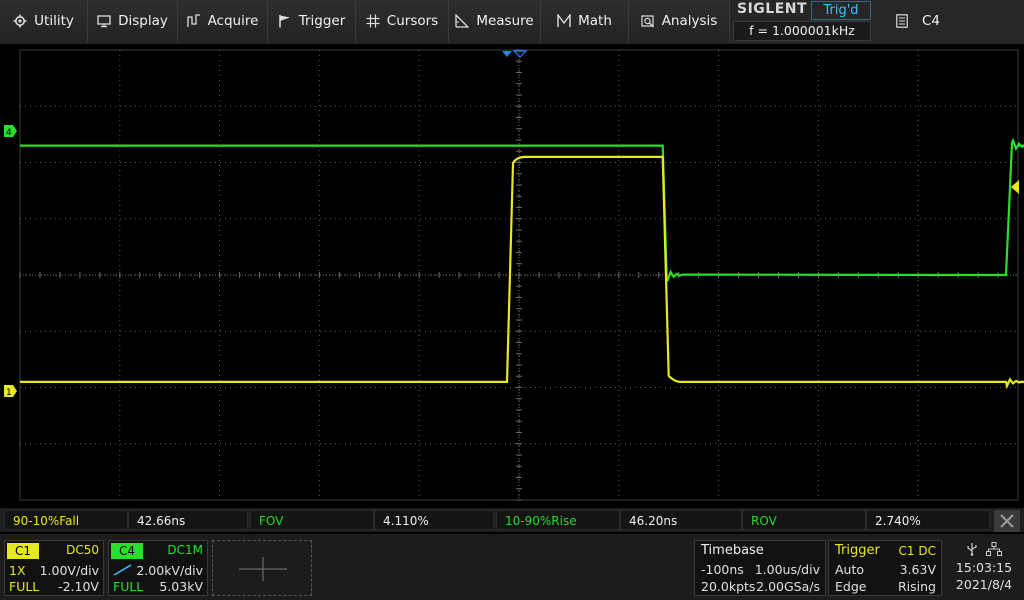 Image resolution: width=1024 pixels, height=600 pixels. I want to click on menu-display-label: Display, so click(143, 21).